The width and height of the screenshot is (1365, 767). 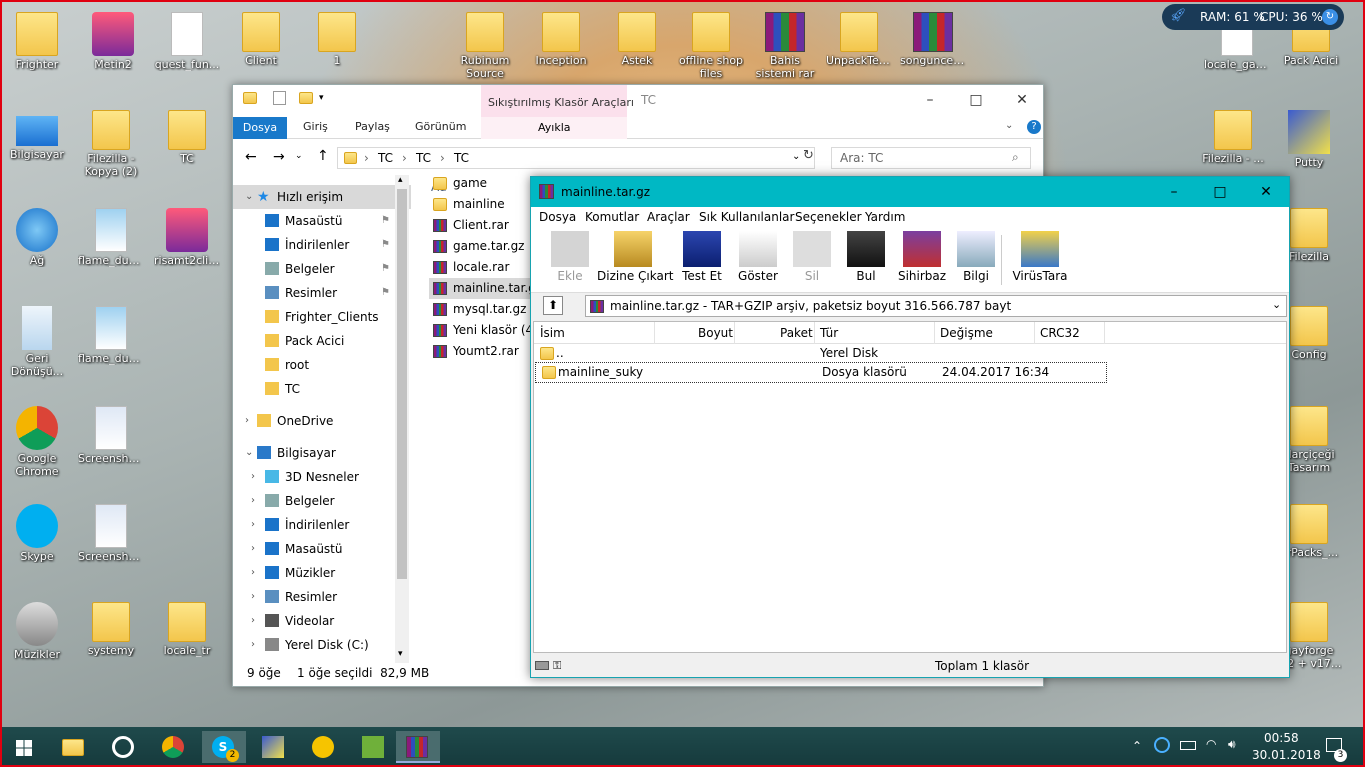 What do you see at coordinates (570, 260) in the screenshot?
I see `toolbar-button: Ekle` at bounding box center [570, 260].